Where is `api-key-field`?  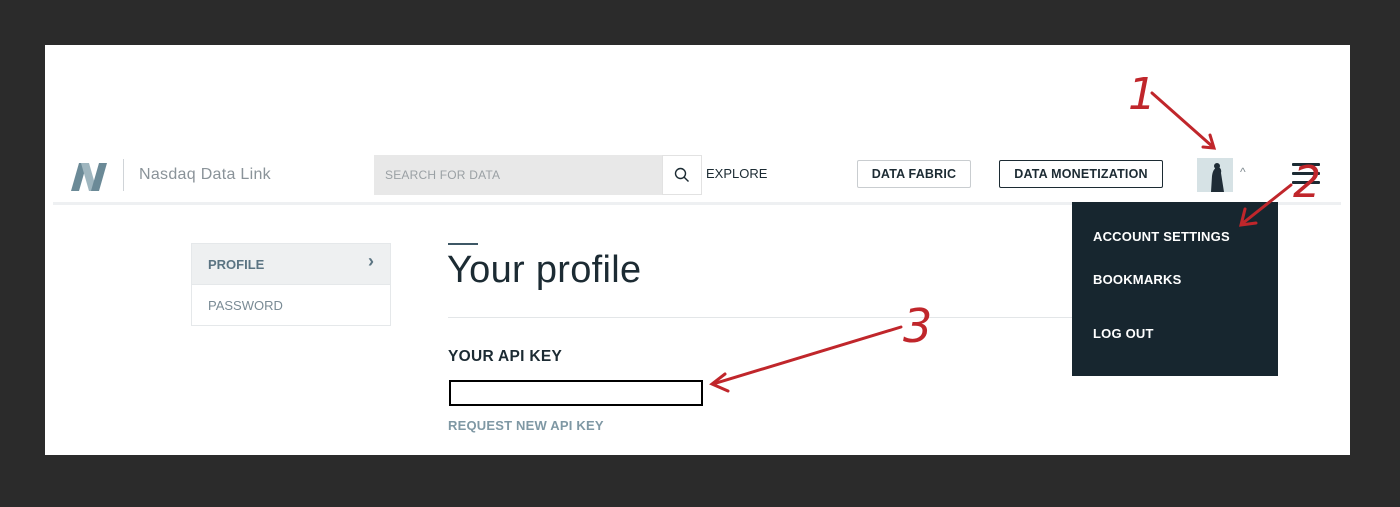 api-key-field is located at coordinates (576, 393).